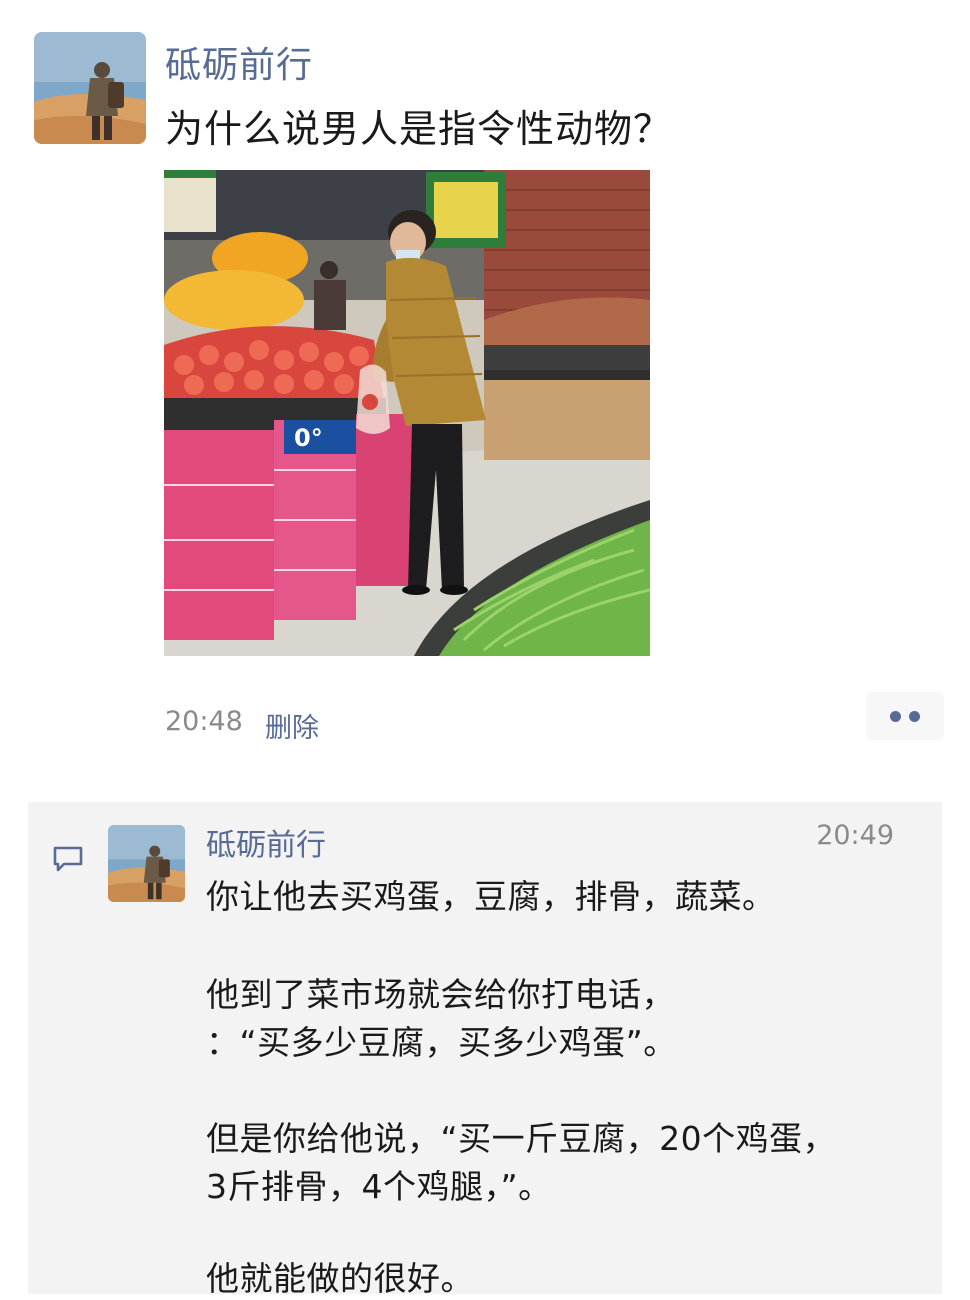 The image size is (970, 1300). Describe the element at coordinates (266, 842) in the screenshot. I see `comment-author-name: 砥砺前行` at that location.